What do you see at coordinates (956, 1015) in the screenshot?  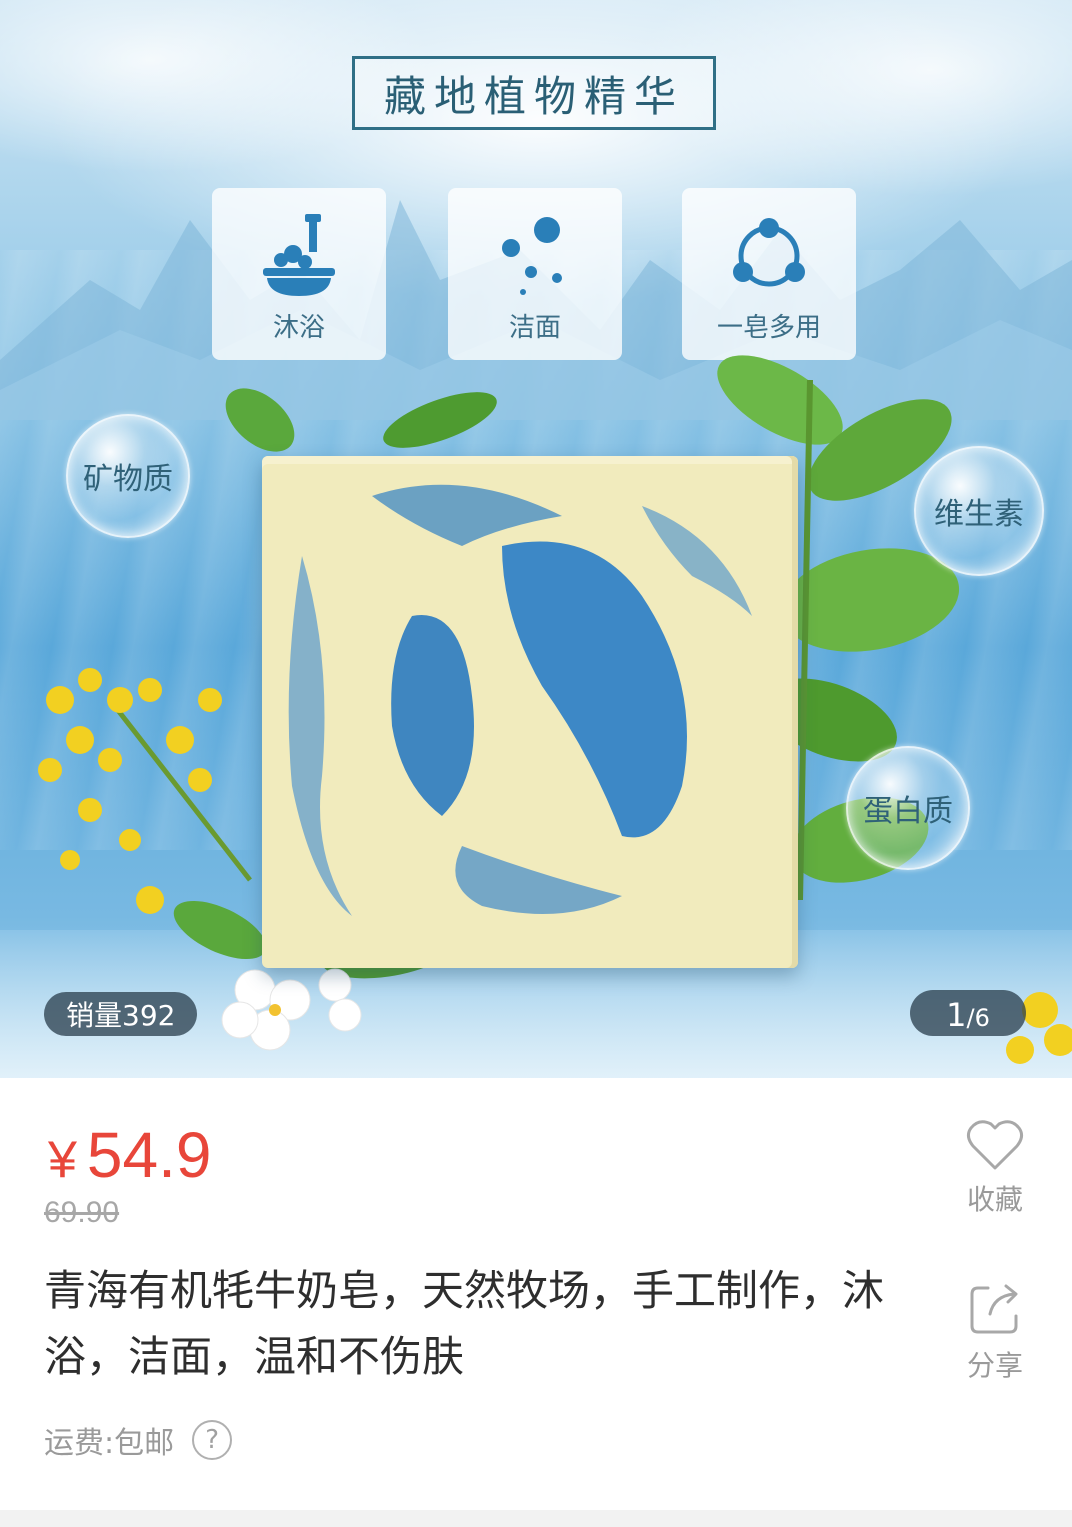 I see `page-current: 1` at bounding box center [956, 1015].